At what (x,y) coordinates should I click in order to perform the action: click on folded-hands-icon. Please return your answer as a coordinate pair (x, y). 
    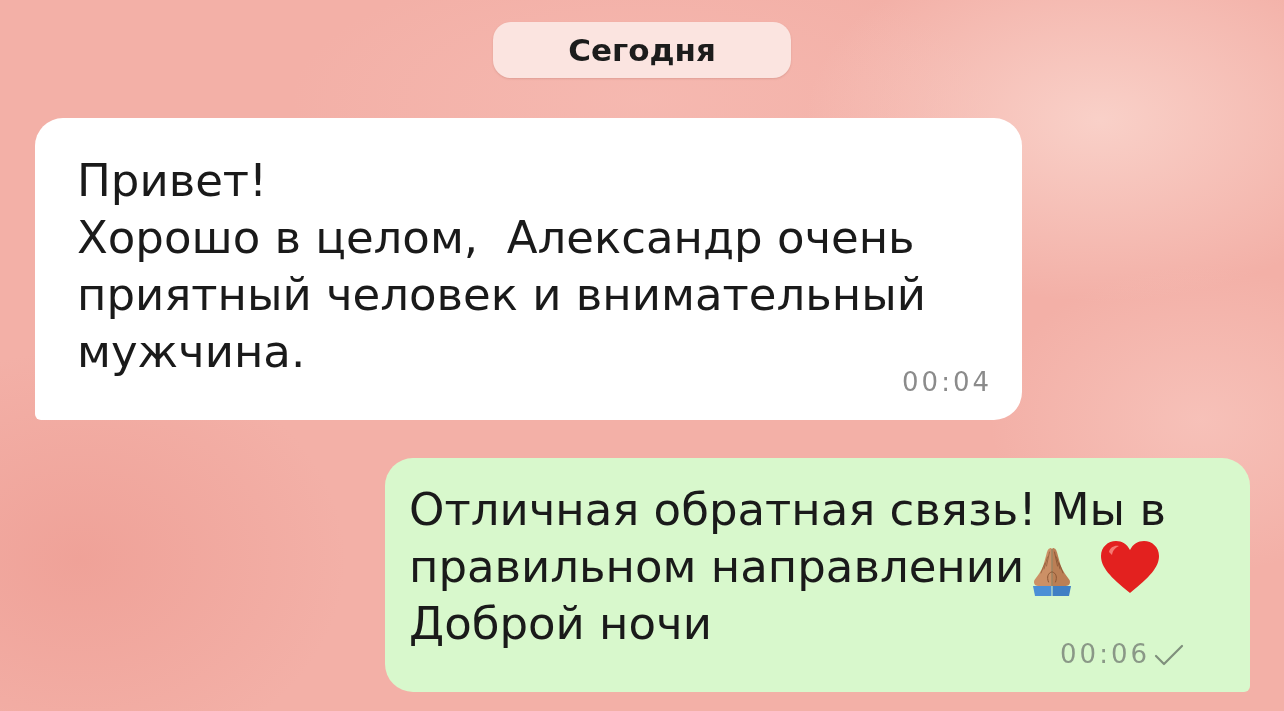
    Looking at the image, I should click on (1052, 571).